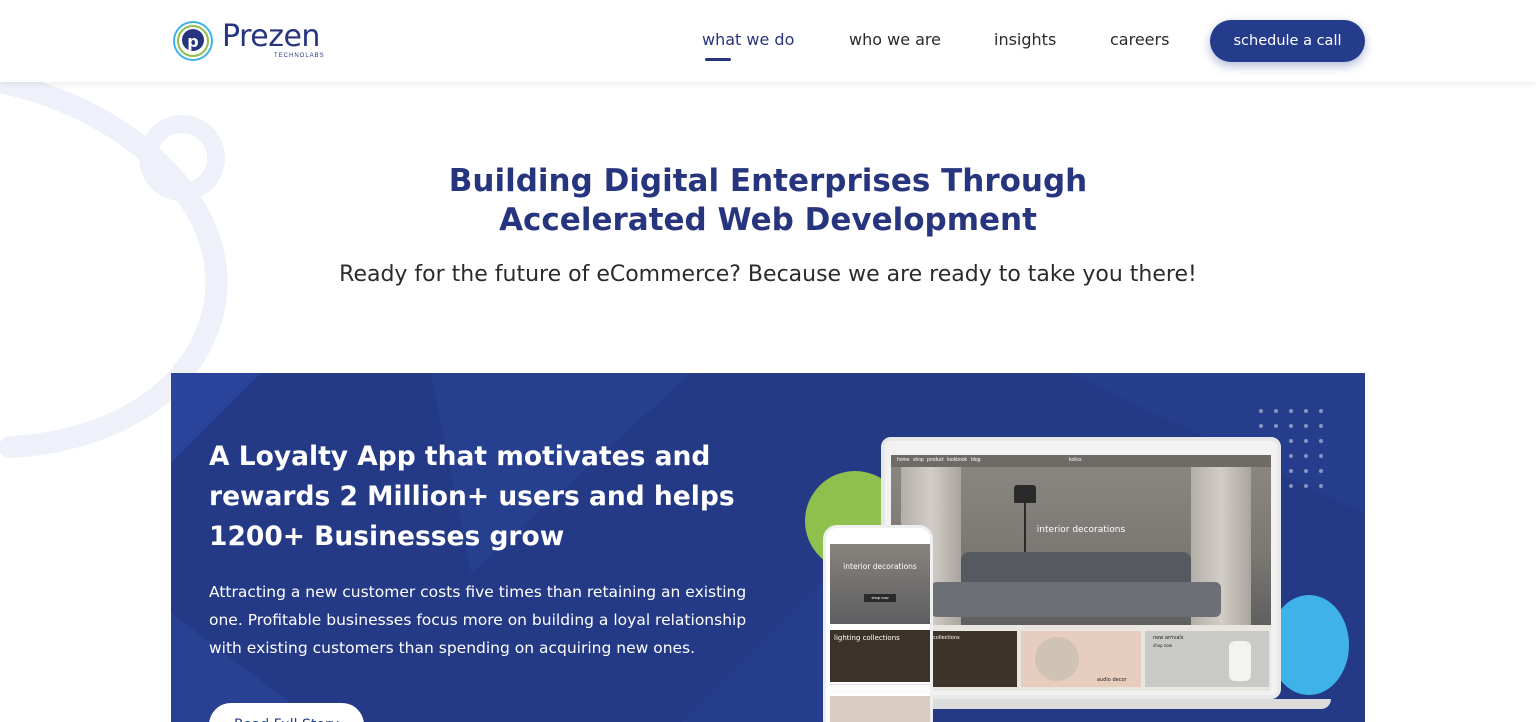  What do you see at coordinates (880, 656) in the screenshot?
I see `phone-tile: lighting collections` at bounding box center [880, 656].